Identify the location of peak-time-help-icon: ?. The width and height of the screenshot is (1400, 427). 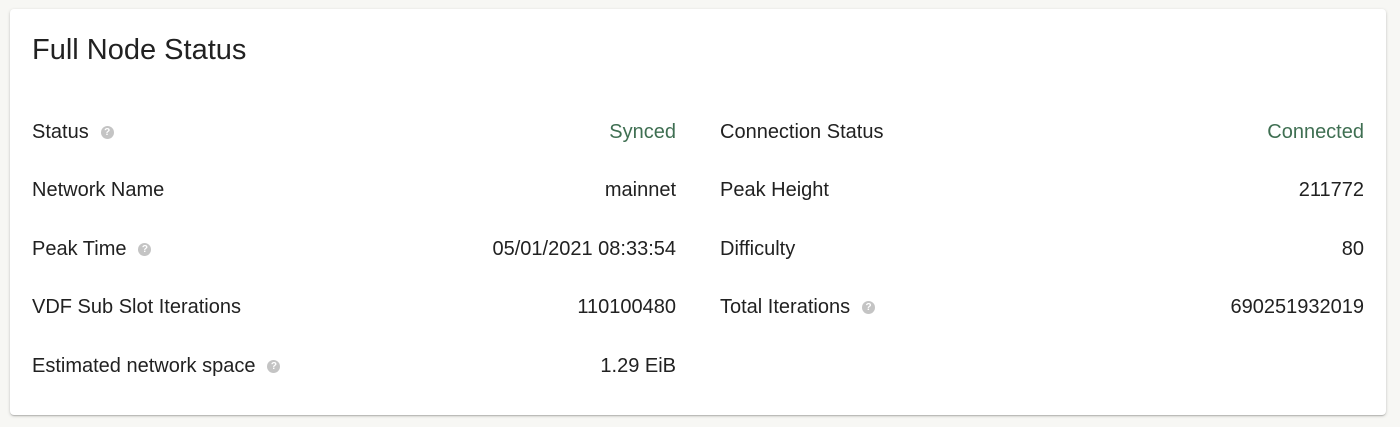
(145, 249).